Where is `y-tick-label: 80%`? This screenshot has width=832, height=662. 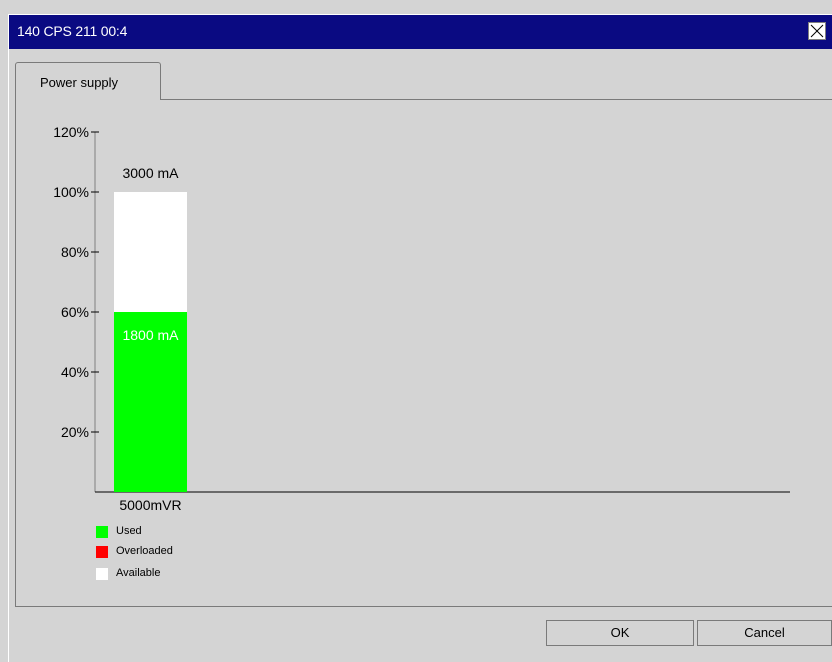 y-tick-label: 80% is located at coordinates (75, 252).